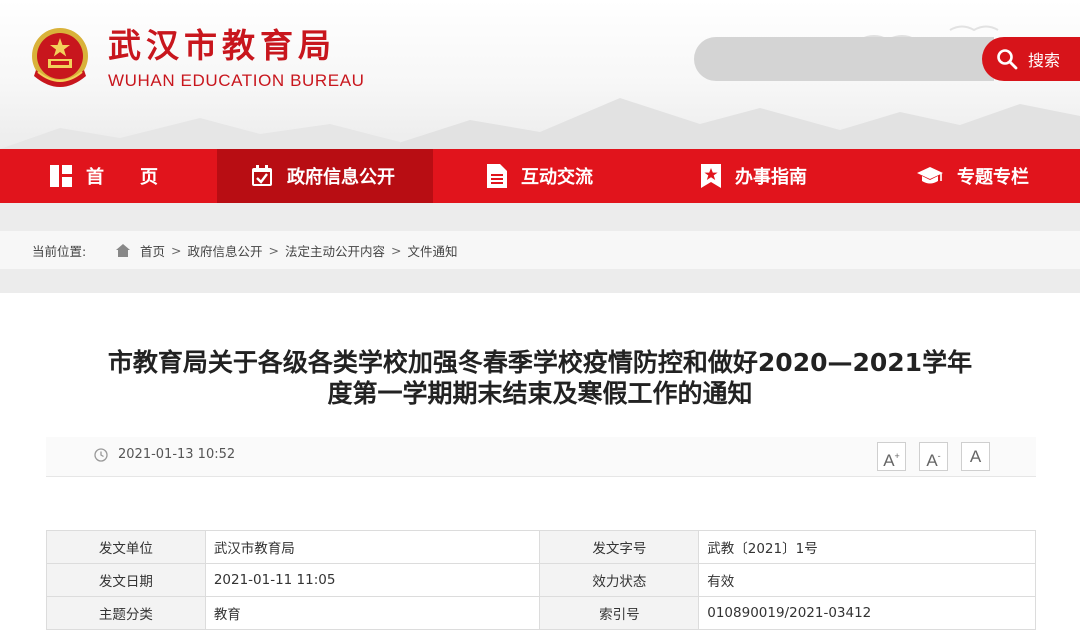  I want to click on bookmark-star-icon, so click(711, 176).